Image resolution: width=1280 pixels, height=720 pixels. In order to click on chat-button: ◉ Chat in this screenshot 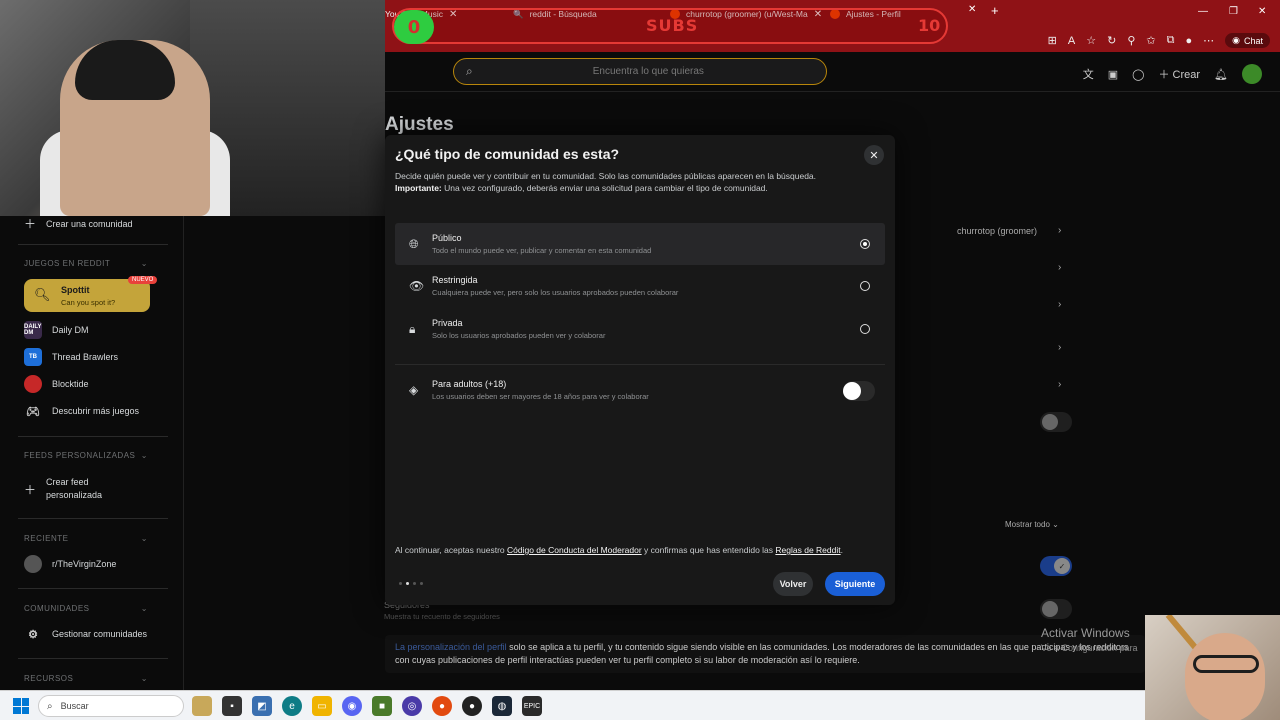, I will do `click(1247, 40)`.